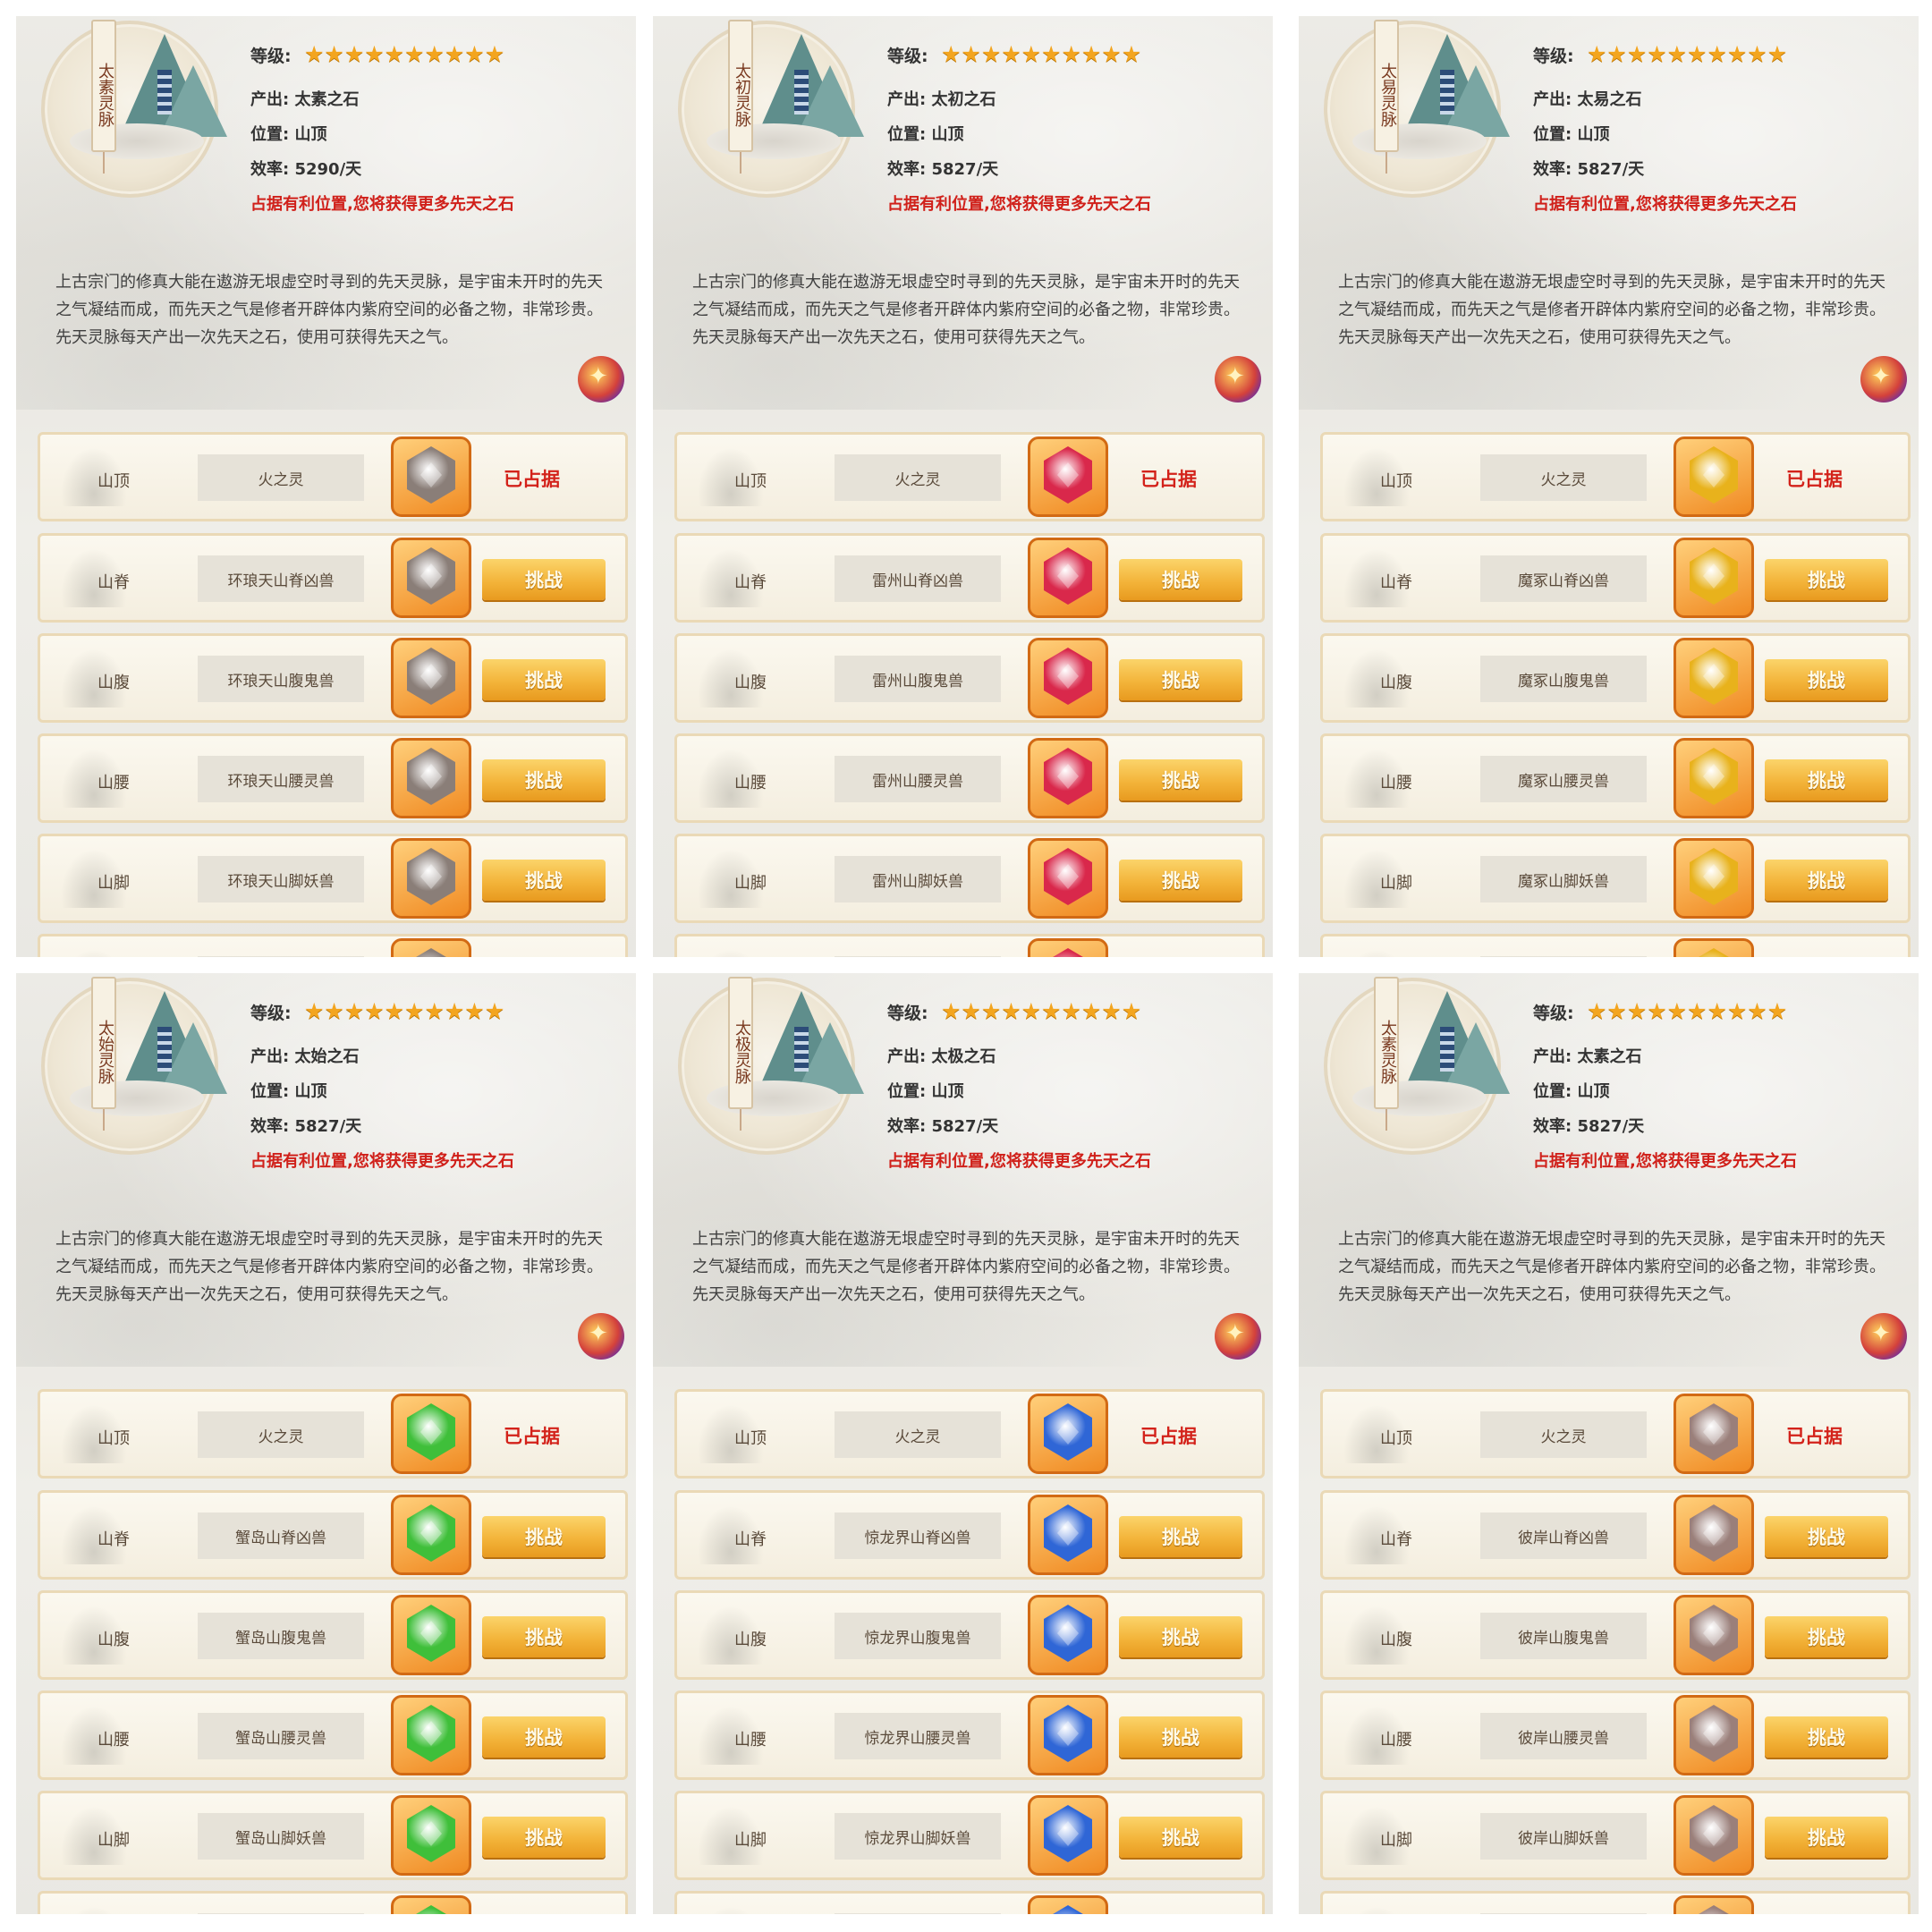  I want to click on slot-occupant: 魔冢山脚妖兽, so click(1563, 879).